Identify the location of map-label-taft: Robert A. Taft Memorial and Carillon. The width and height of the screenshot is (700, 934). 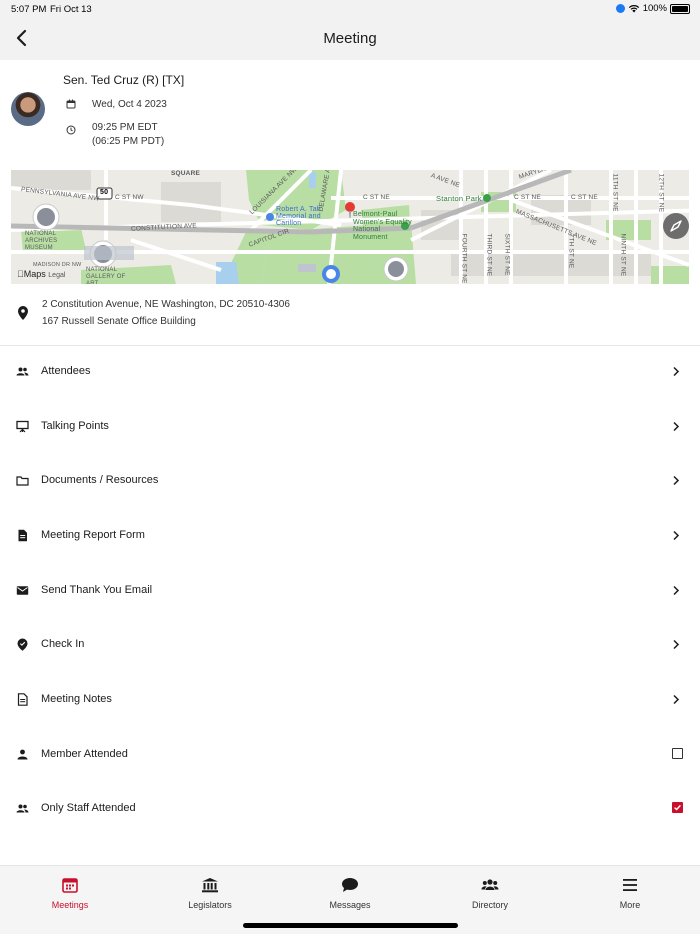
(299, 216).